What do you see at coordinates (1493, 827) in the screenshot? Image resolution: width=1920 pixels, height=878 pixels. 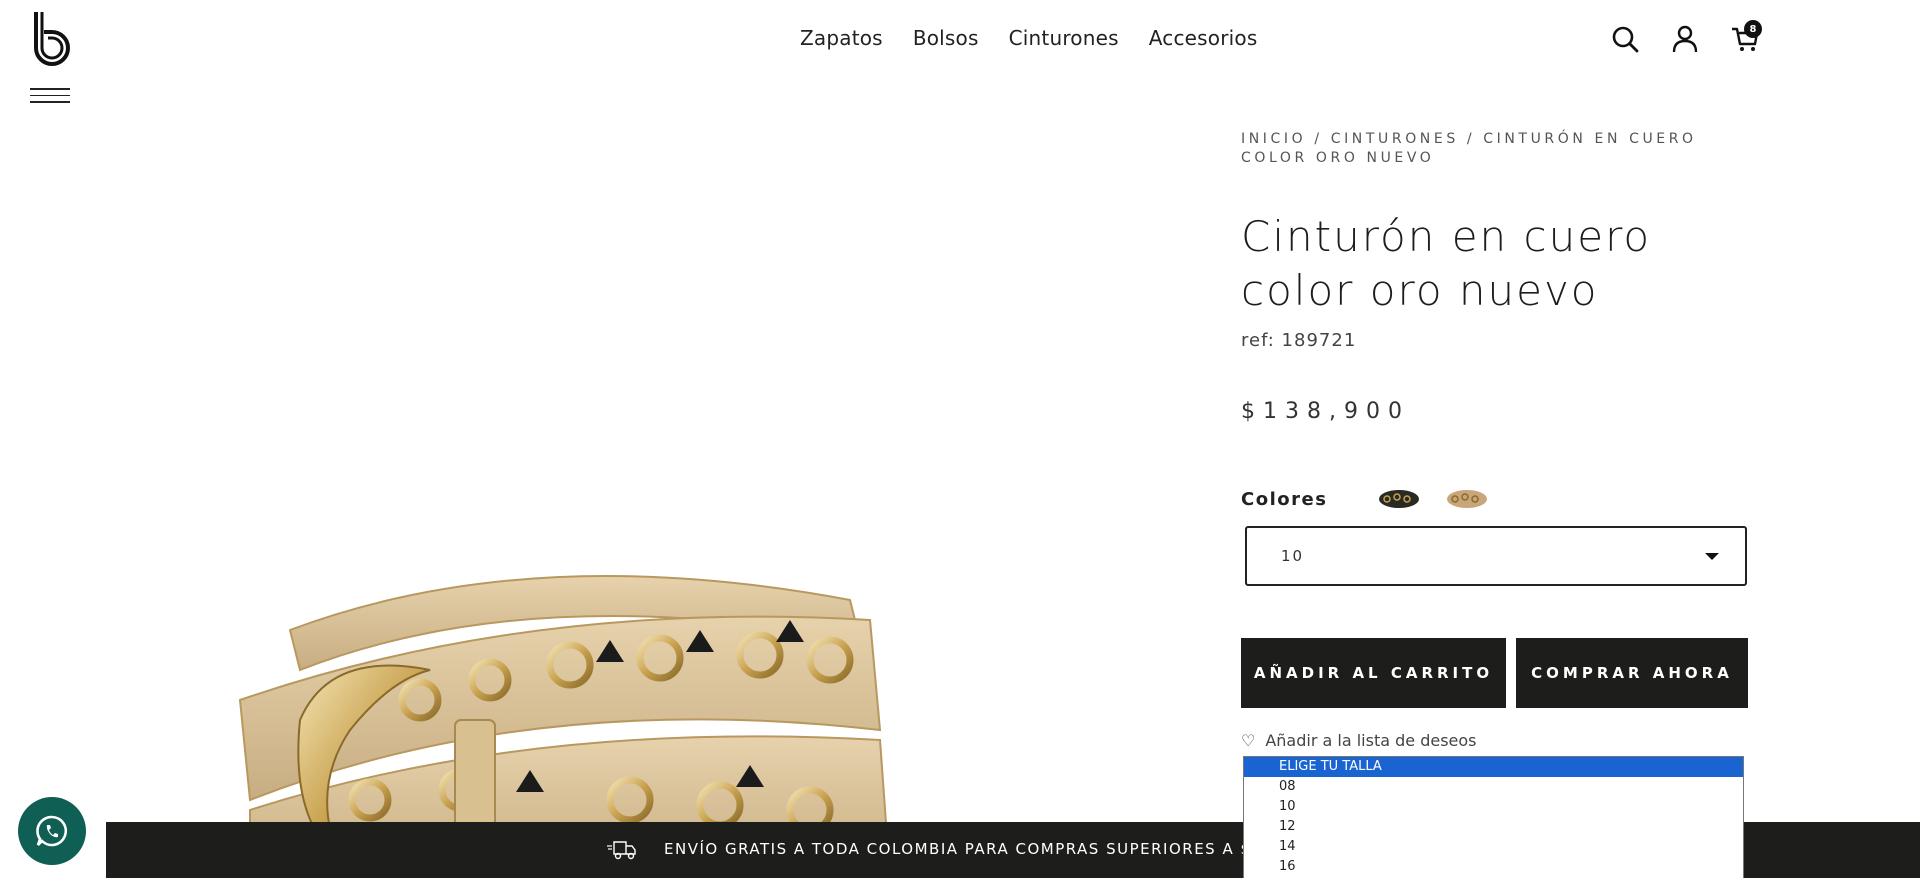 I see `size-option: 12` at bounding box center [1493, 827].